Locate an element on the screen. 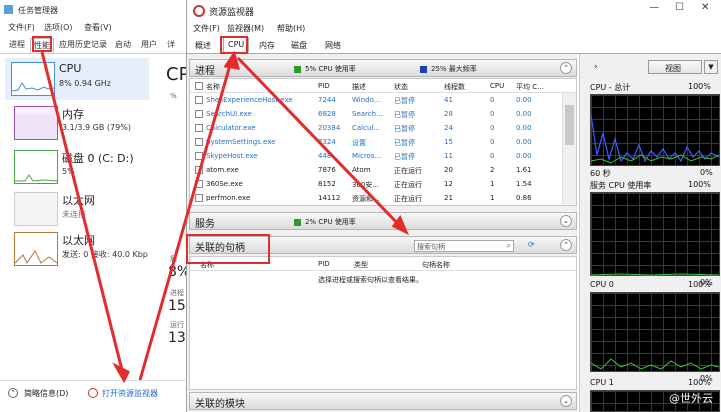 The width and height of the screenshot is (721, 412). arrow-head-cpu-tab is located at coordinates (232, 60).